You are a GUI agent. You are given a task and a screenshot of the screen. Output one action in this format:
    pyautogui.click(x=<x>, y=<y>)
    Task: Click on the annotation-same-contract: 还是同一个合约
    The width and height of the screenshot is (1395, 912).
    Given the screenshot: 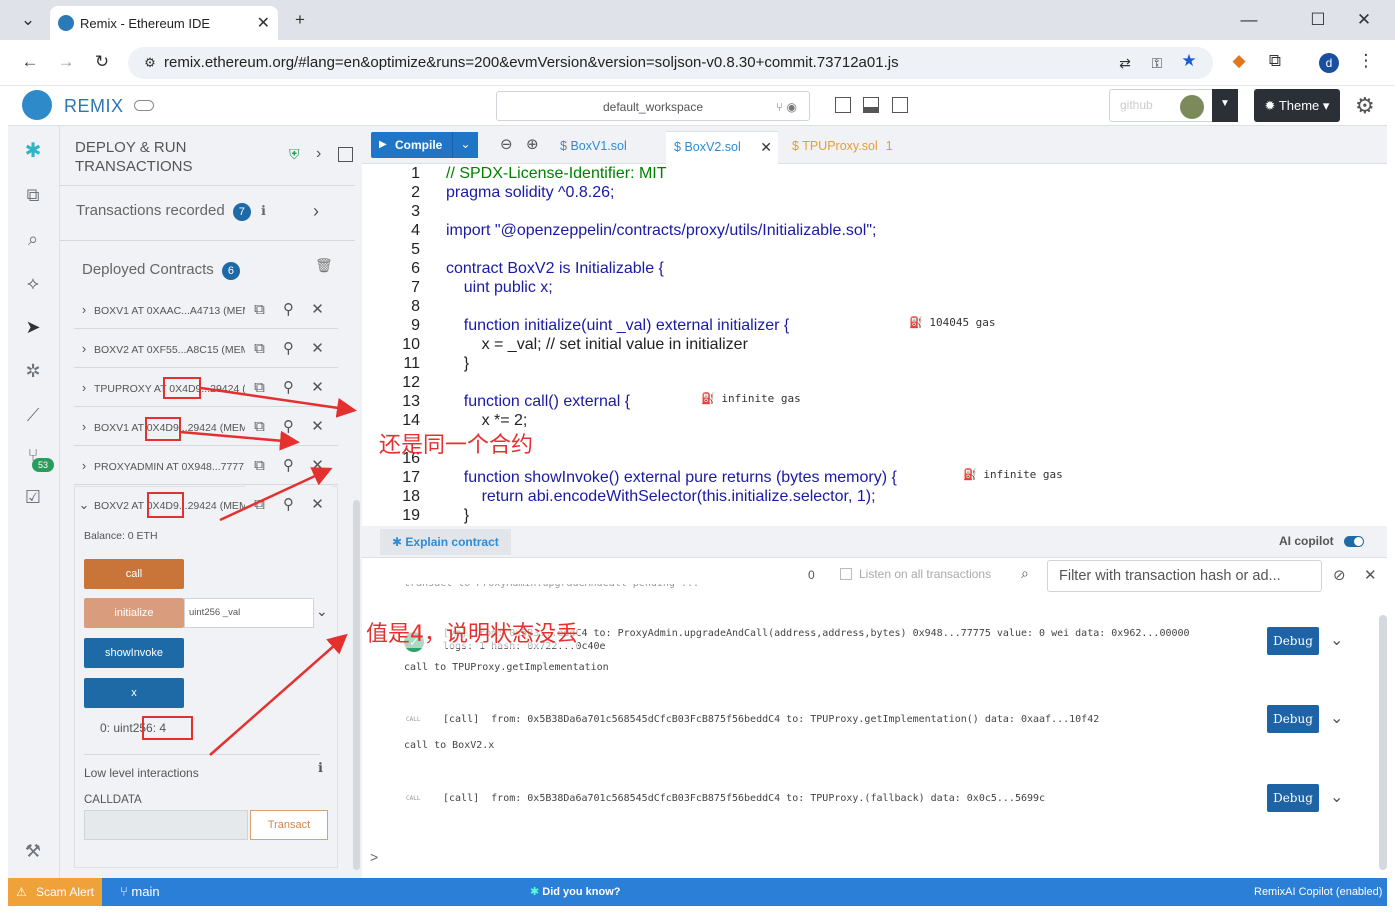 What is the action you would take?
    pyautogui.click(x=456, y=445)
    